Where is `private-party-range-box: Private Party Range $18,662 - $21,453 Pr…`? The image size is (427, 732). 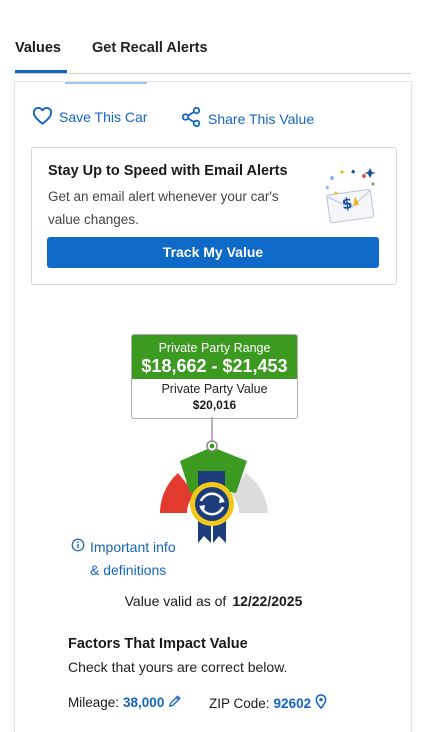 private-party-range-box: Private Party Range $18,662 - $21,453 Pr… is located at coordinates (214, 376).